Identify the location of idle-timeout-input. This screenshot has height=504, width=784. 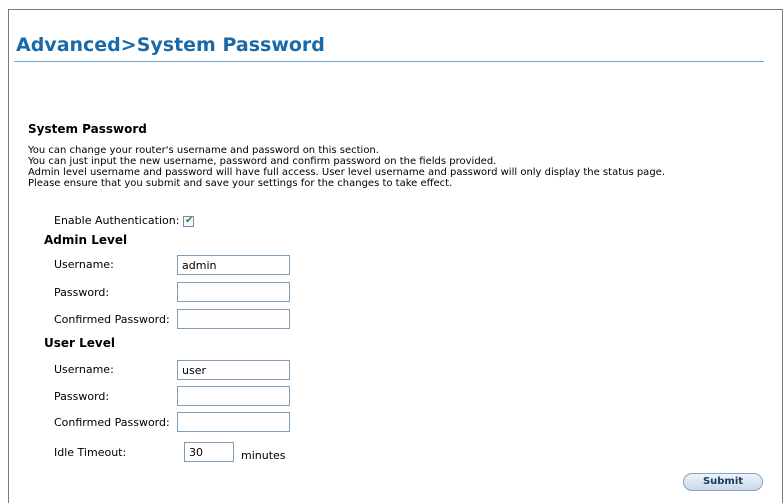
(209, 452).